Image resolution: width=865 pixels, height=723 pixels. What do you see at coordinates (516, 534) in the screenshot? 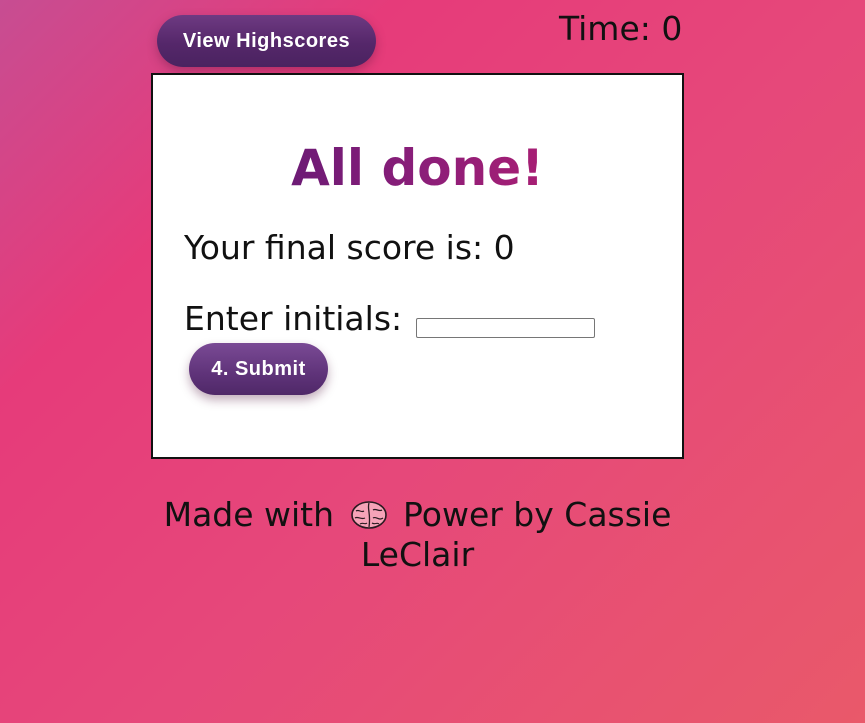
I see `footer-suffix: Power by Cassie LeClair` at bounding box center [516, 534].